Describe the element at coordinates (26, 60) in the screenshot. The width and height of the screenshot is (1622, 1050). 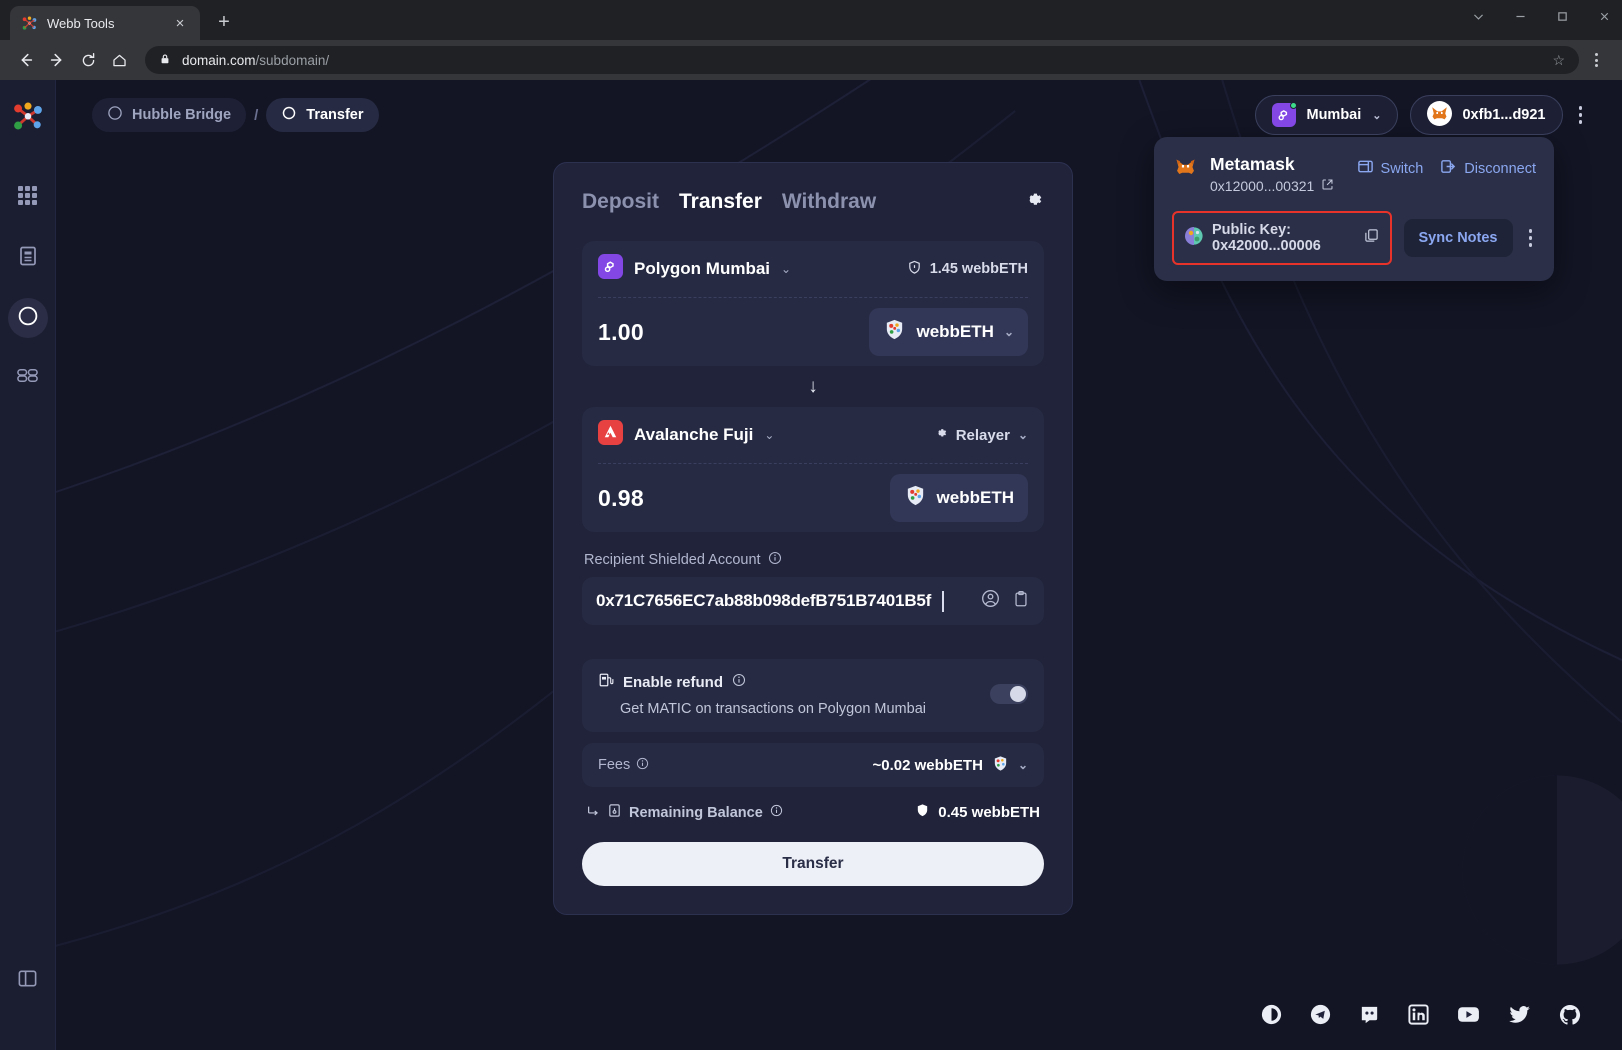
I see `back-icon` at that location.